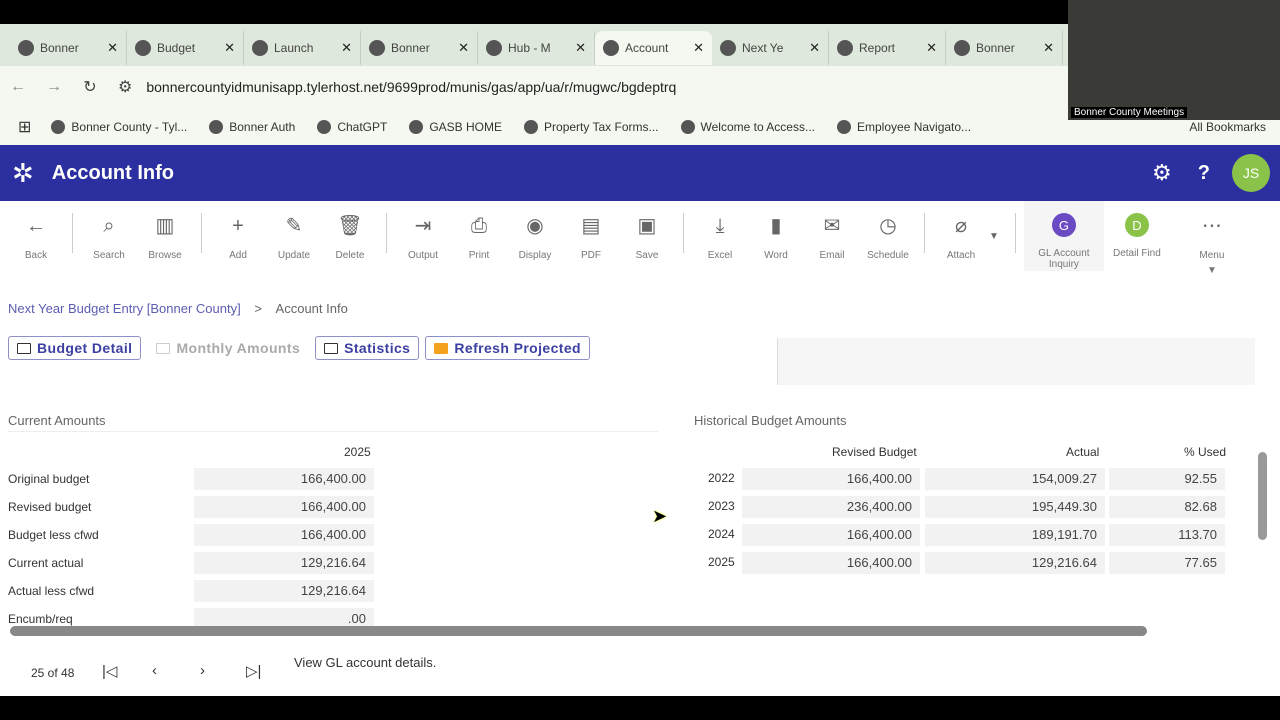 The height and width of the screenshot is (720, 1280). Describe the element at coordinates (352, 126) in the screenshot. I see `bookmark-item: ChatGPT` at that location.